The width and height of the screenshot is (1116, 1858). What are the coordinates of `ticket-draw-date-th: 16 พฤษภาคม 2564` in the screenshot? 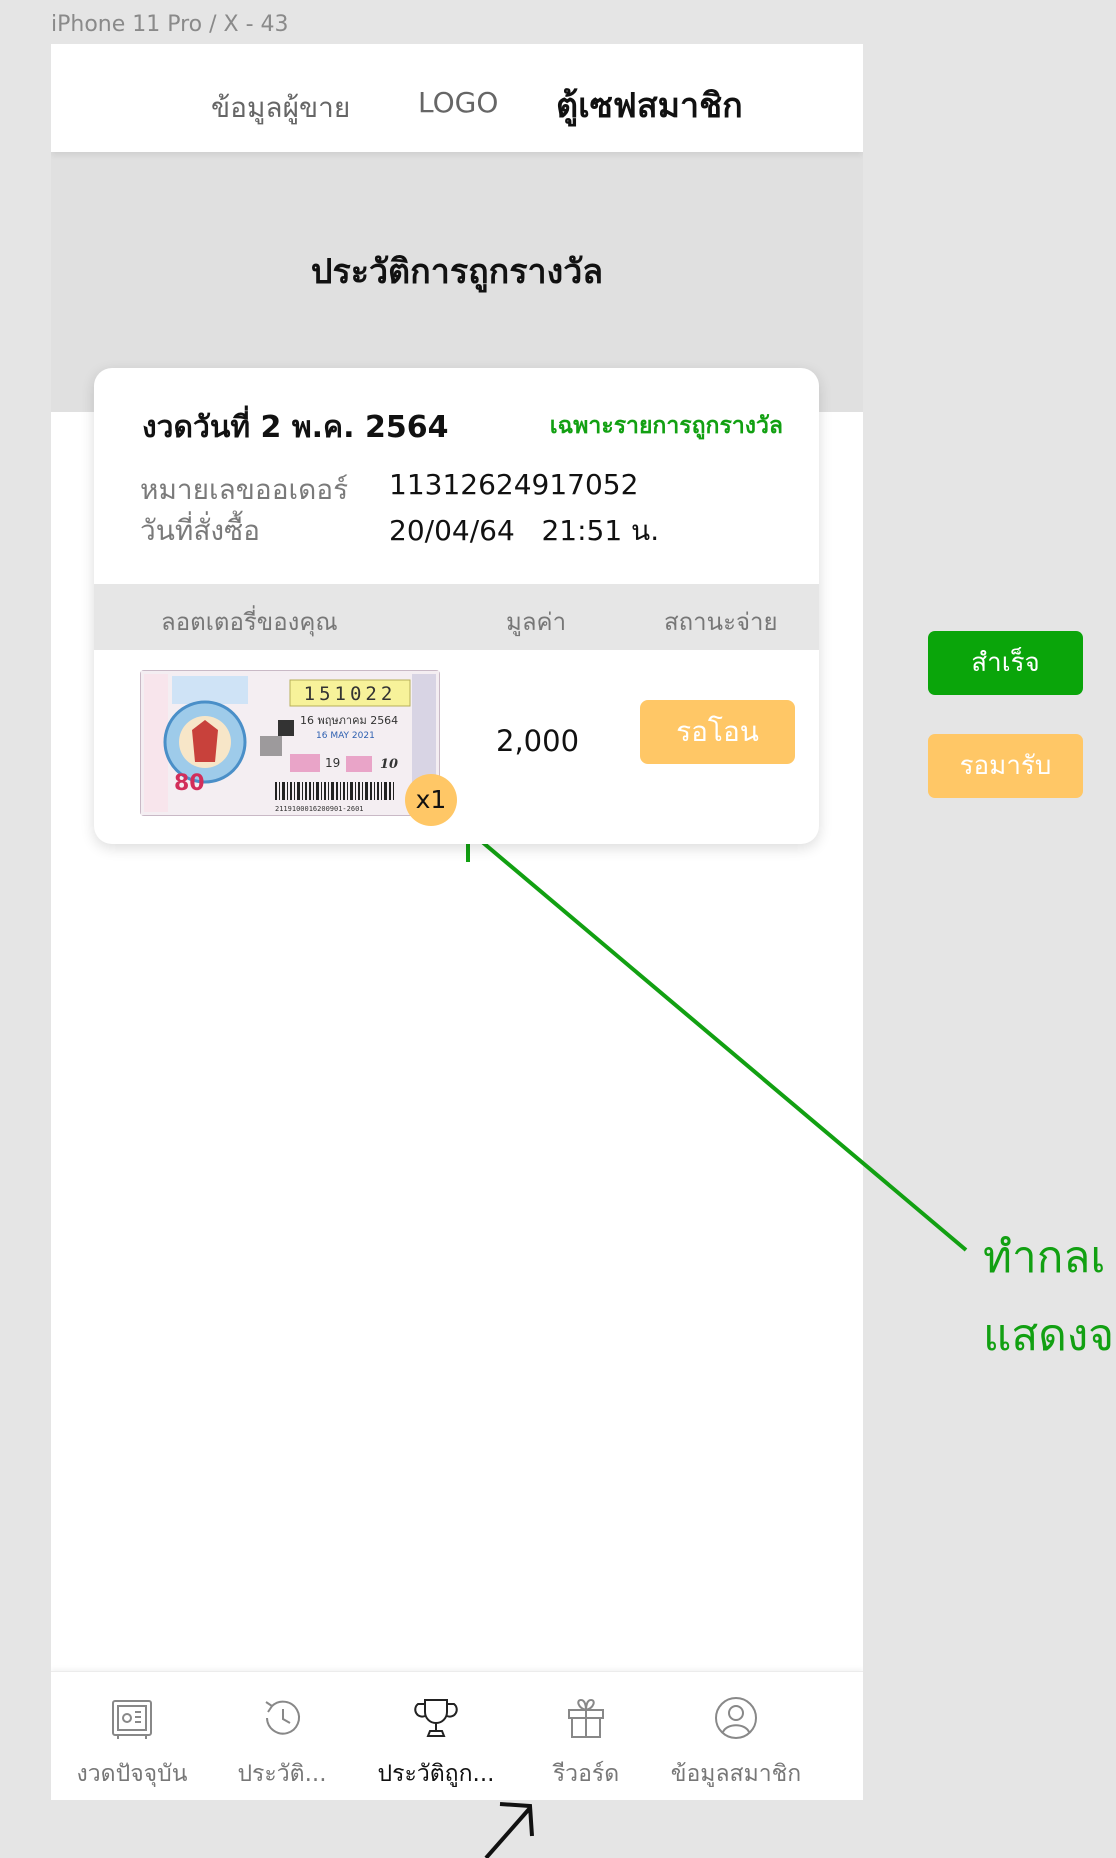 It's located at (349, 720).